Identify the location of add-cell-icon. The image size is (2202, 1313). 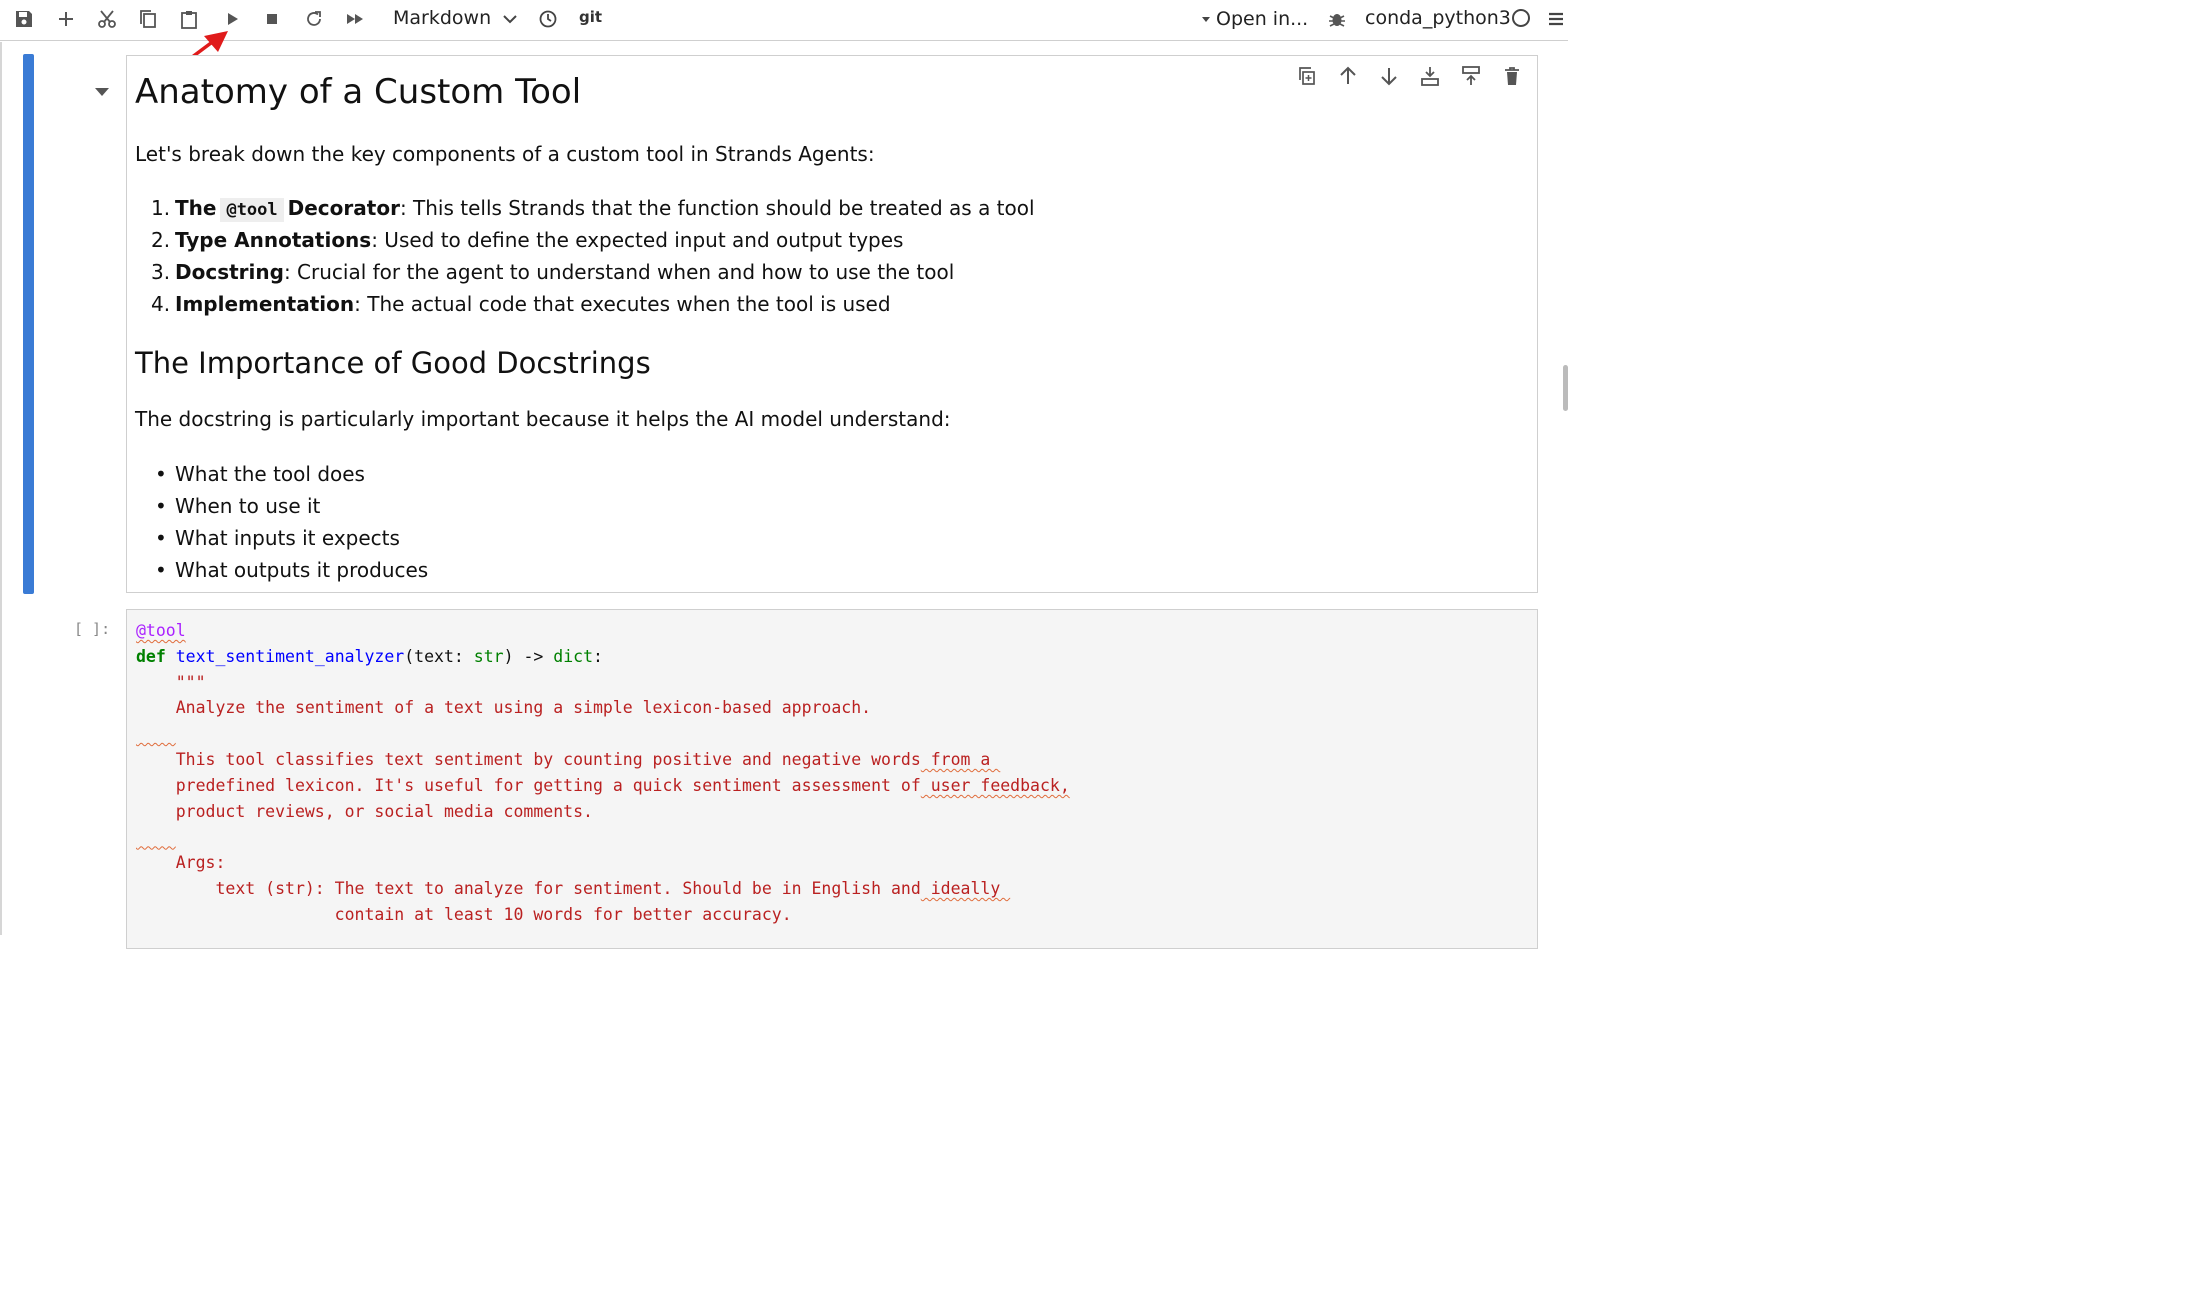
(66, 19).